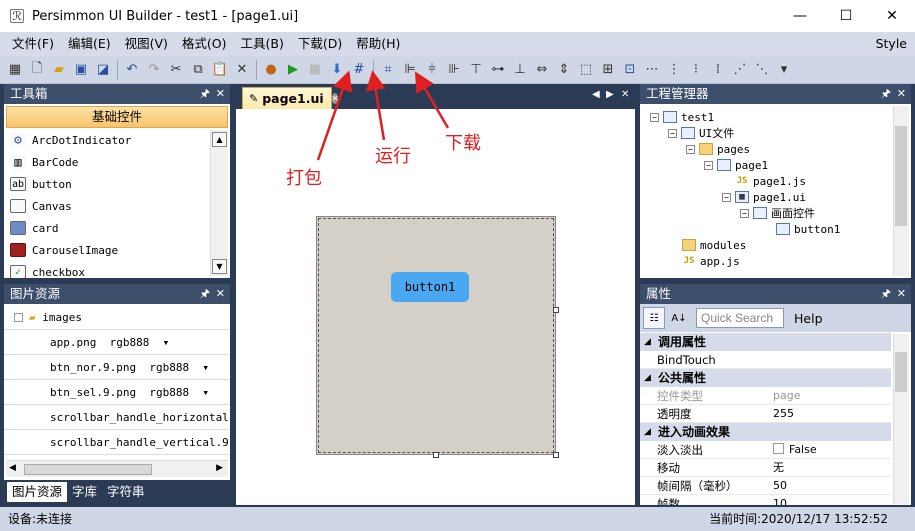 This screenshot has width=915, height=531. Describe the element at coordinates (670, 117) in the screenshot. I see `project-icon` at that location.